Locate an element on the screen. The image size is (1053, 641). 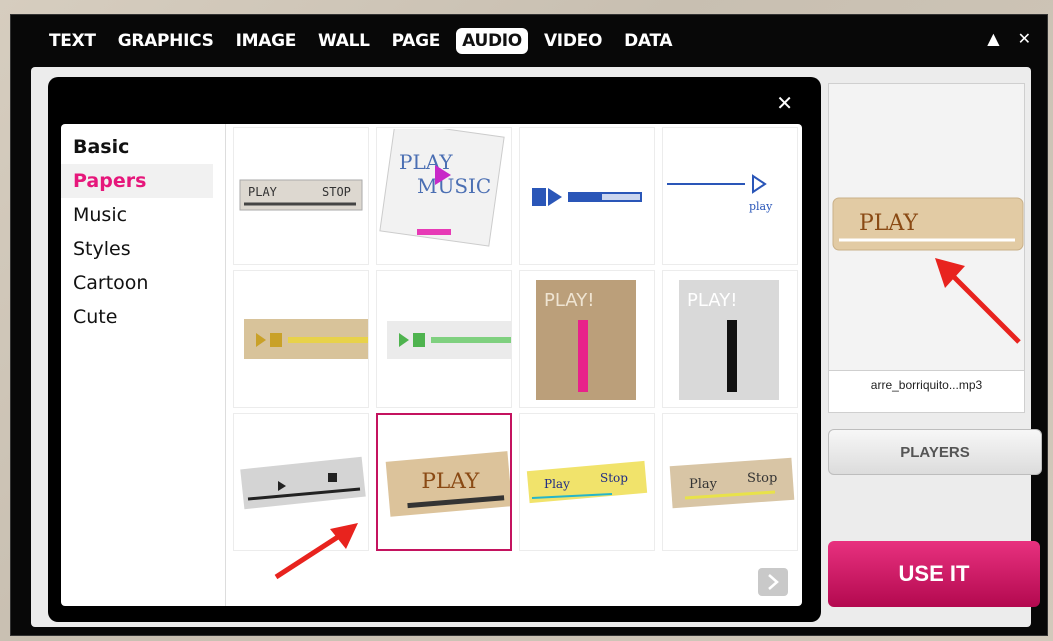
sketch-player-image: PLAY MUSIC is located at coordinates (442, 188).